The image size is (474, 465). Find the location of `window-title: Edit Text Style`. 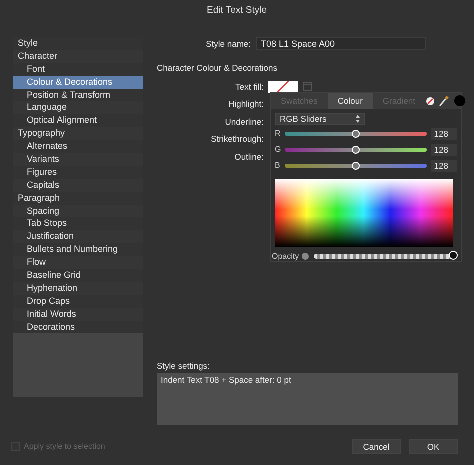

window-title: Edit Text Style is located at coordinates (237, 10).